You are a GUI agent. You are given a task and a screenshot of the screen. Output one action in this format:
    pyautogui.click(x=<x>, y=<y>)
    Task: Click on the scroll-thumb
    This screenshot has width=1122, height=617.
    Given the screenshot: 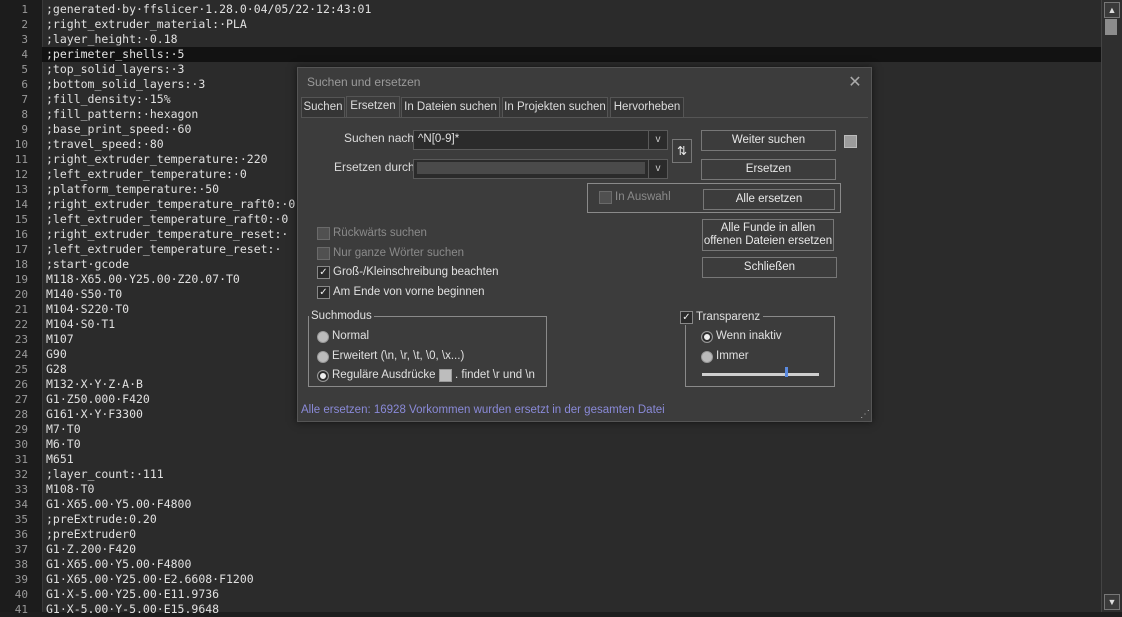 What is the action you would take?
    pyautogui.click(x=1111, y=27)
    